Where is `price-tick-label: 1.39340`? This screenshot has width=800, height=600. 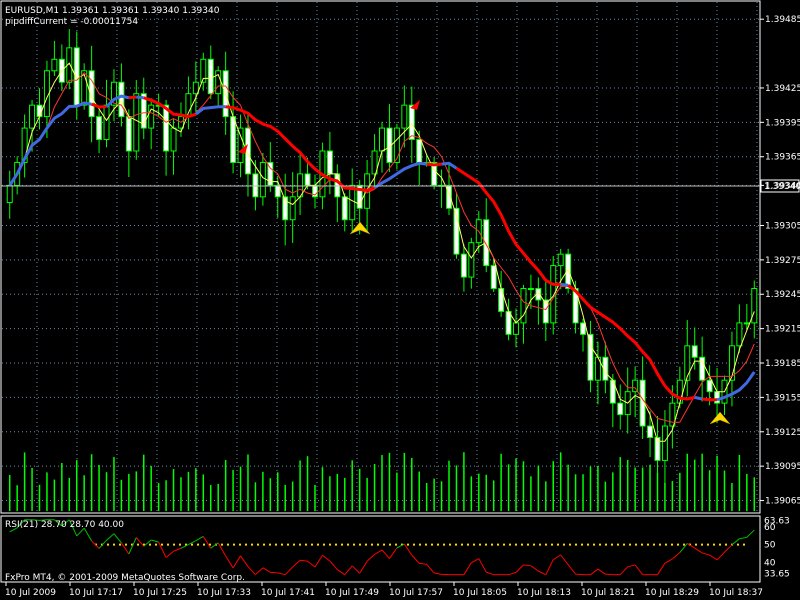
price-tick-label: 1.39340 is located at coordinates (782, 186).